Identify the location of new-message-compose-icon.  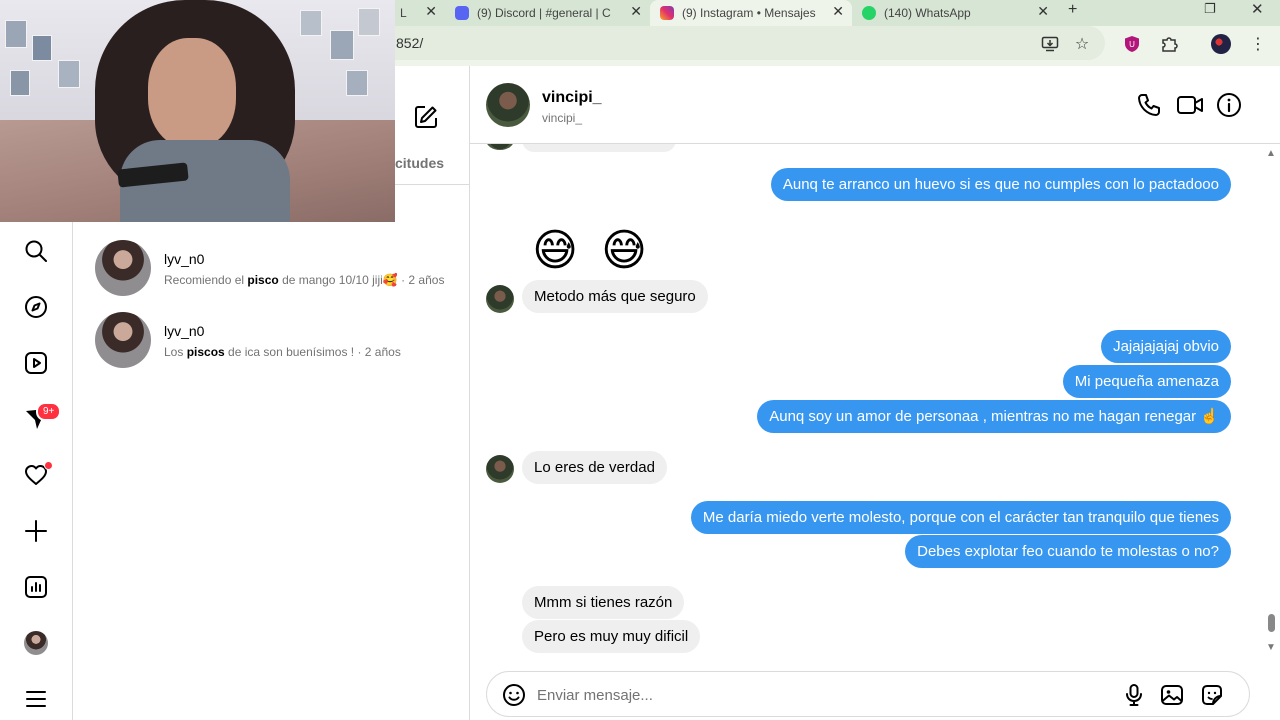
(426, 119).